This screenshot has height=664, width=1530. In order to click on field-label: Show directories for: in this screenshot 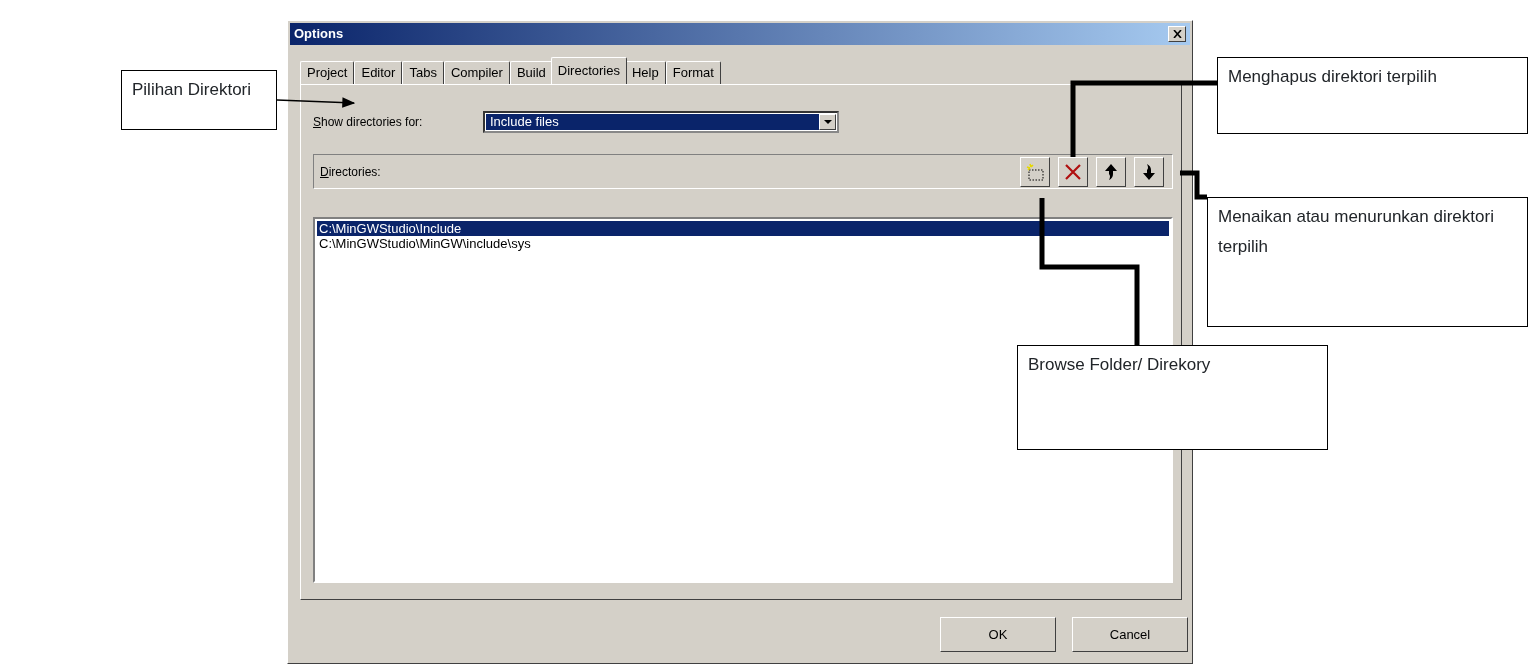, I will do `click(368, 122)`.